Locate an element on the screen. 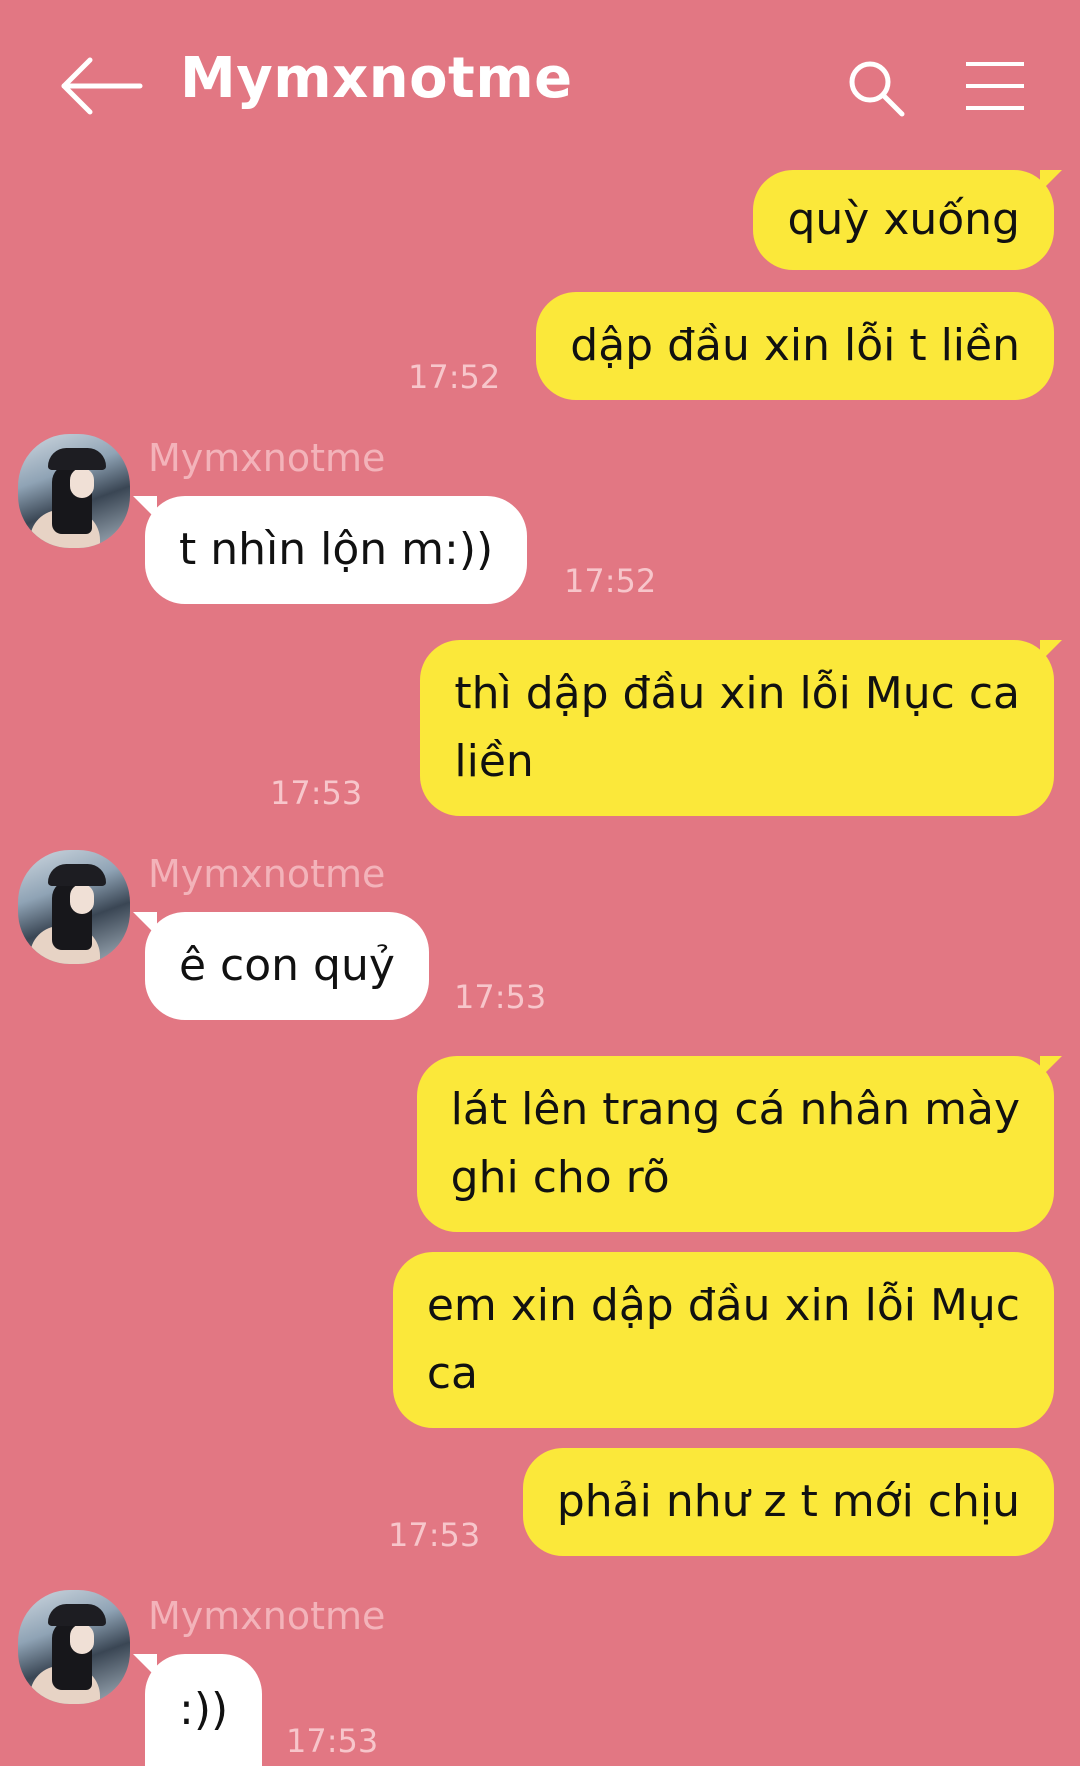  message-text: phải như z t mới chịu is located at coordinates (788, 1501).